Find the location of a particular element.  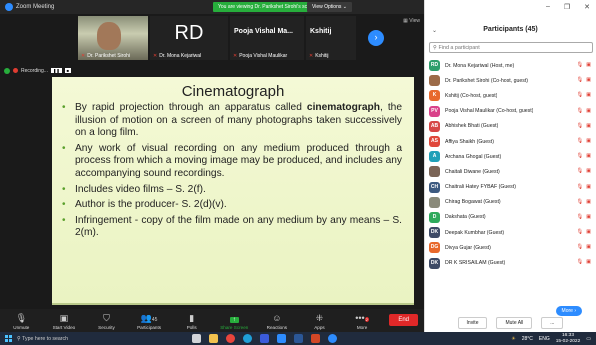

shield-icon is located at coordinates (7, 70).